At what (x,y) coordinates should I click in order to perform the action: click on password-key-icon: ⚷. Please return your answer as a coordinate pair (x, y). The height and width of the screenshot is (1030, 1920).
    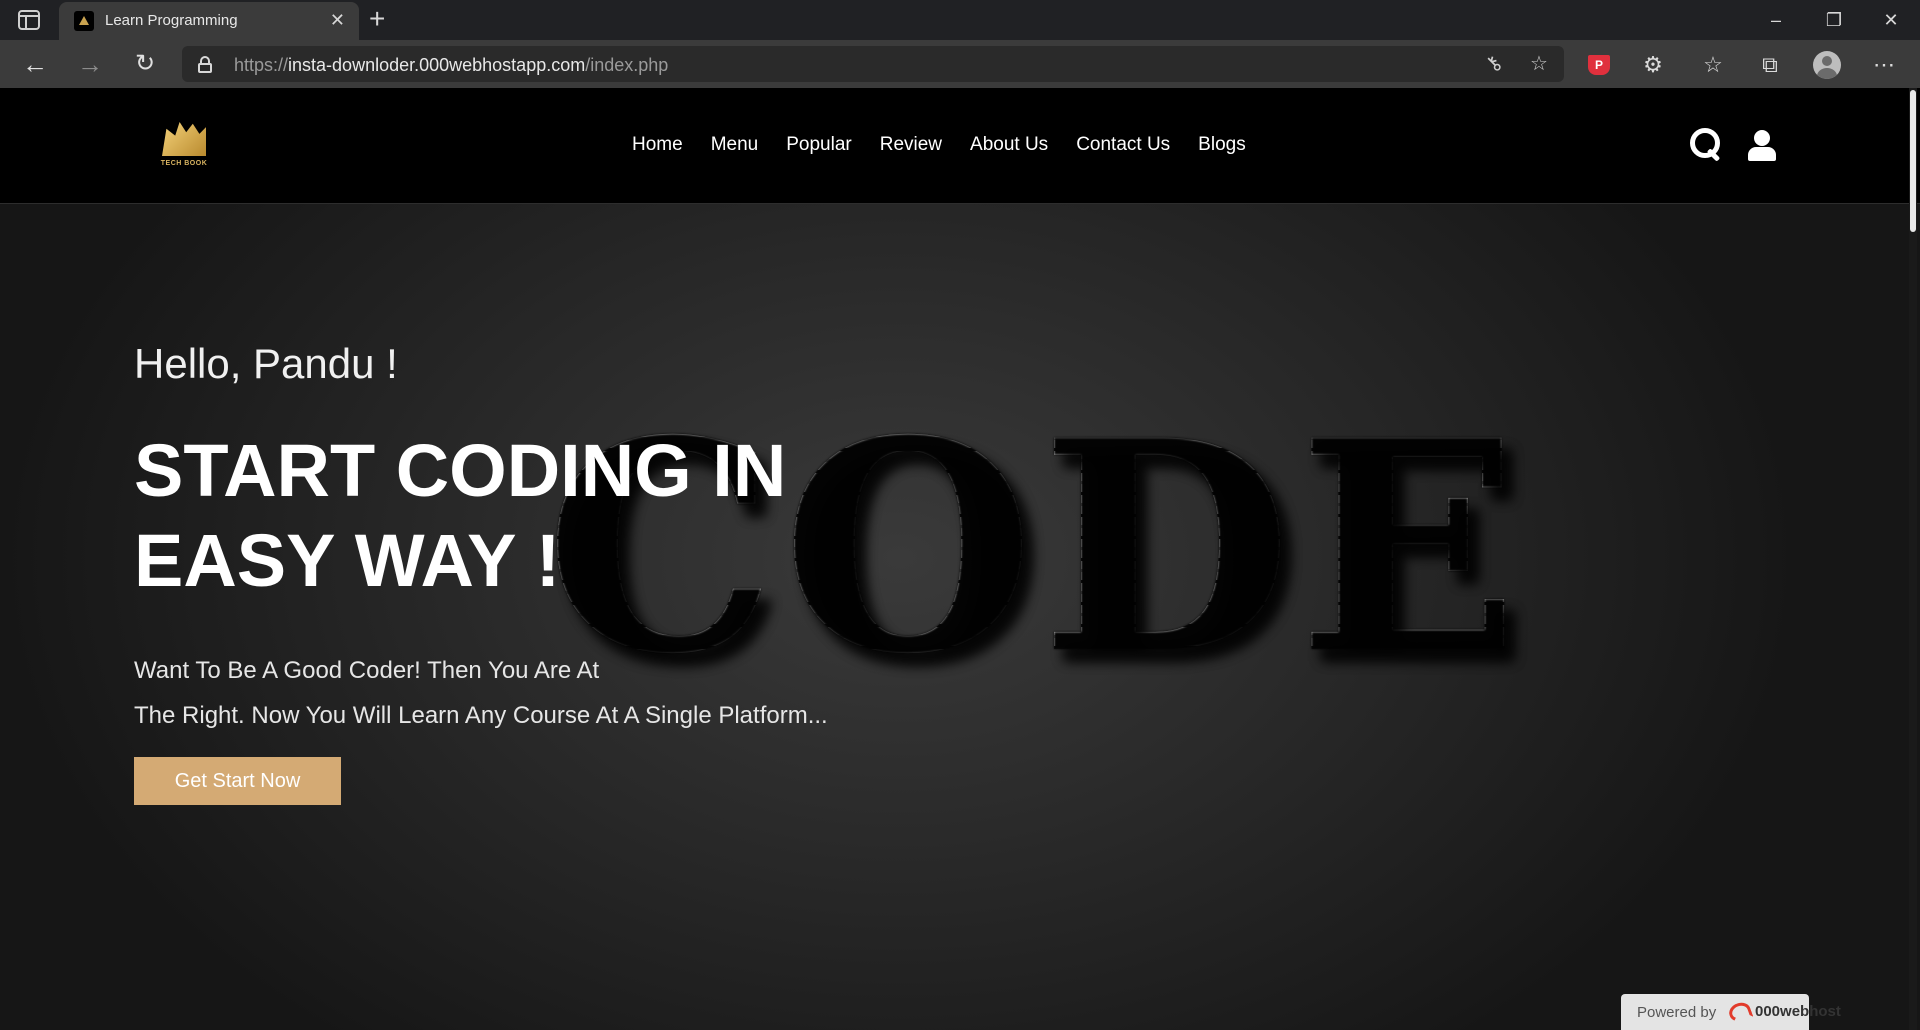
    Looking at the image, I should click on (1494, 64).